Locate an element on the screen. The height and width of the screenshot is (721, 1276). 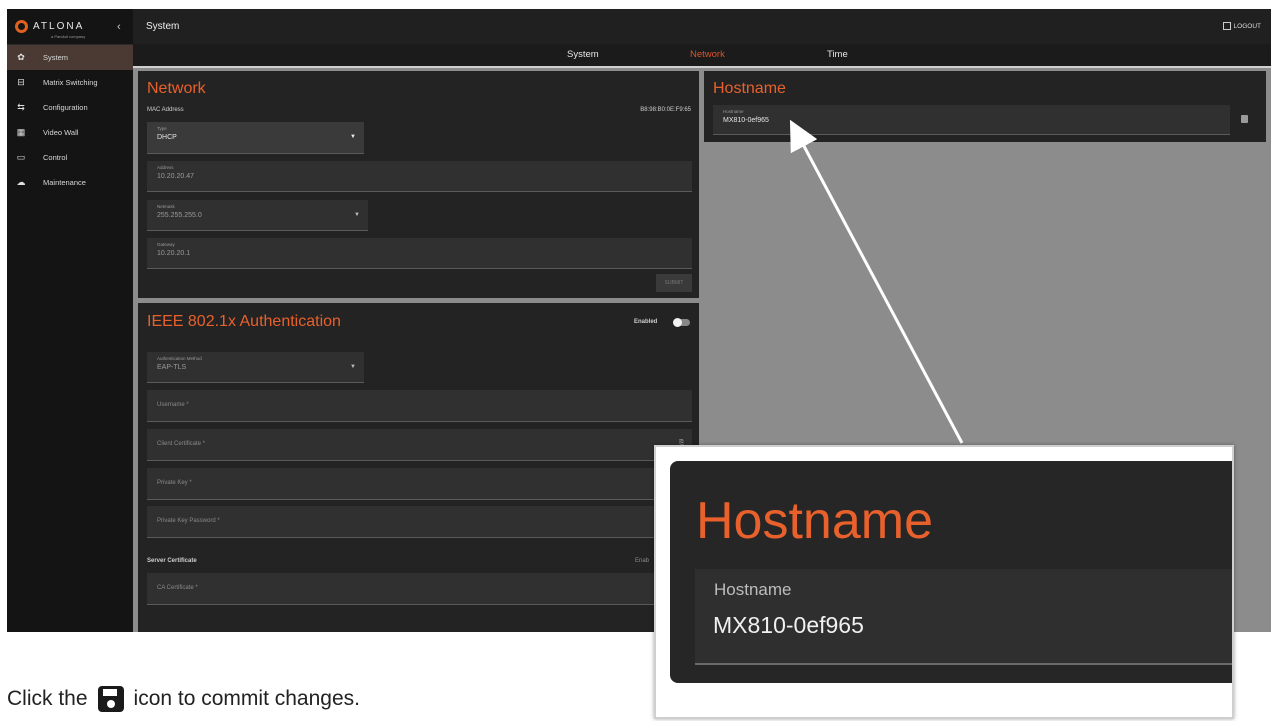
zoom-hostname-title: Hostname is located at coordinates (814, 521).